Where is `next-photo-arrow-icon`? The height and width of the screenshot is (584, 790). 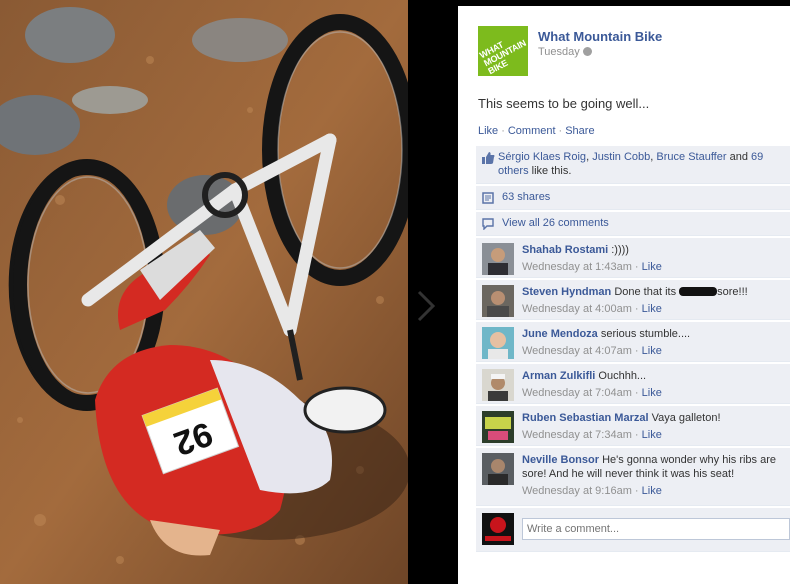 next-photo-arrow-icon is located at coordinates (426, 306).